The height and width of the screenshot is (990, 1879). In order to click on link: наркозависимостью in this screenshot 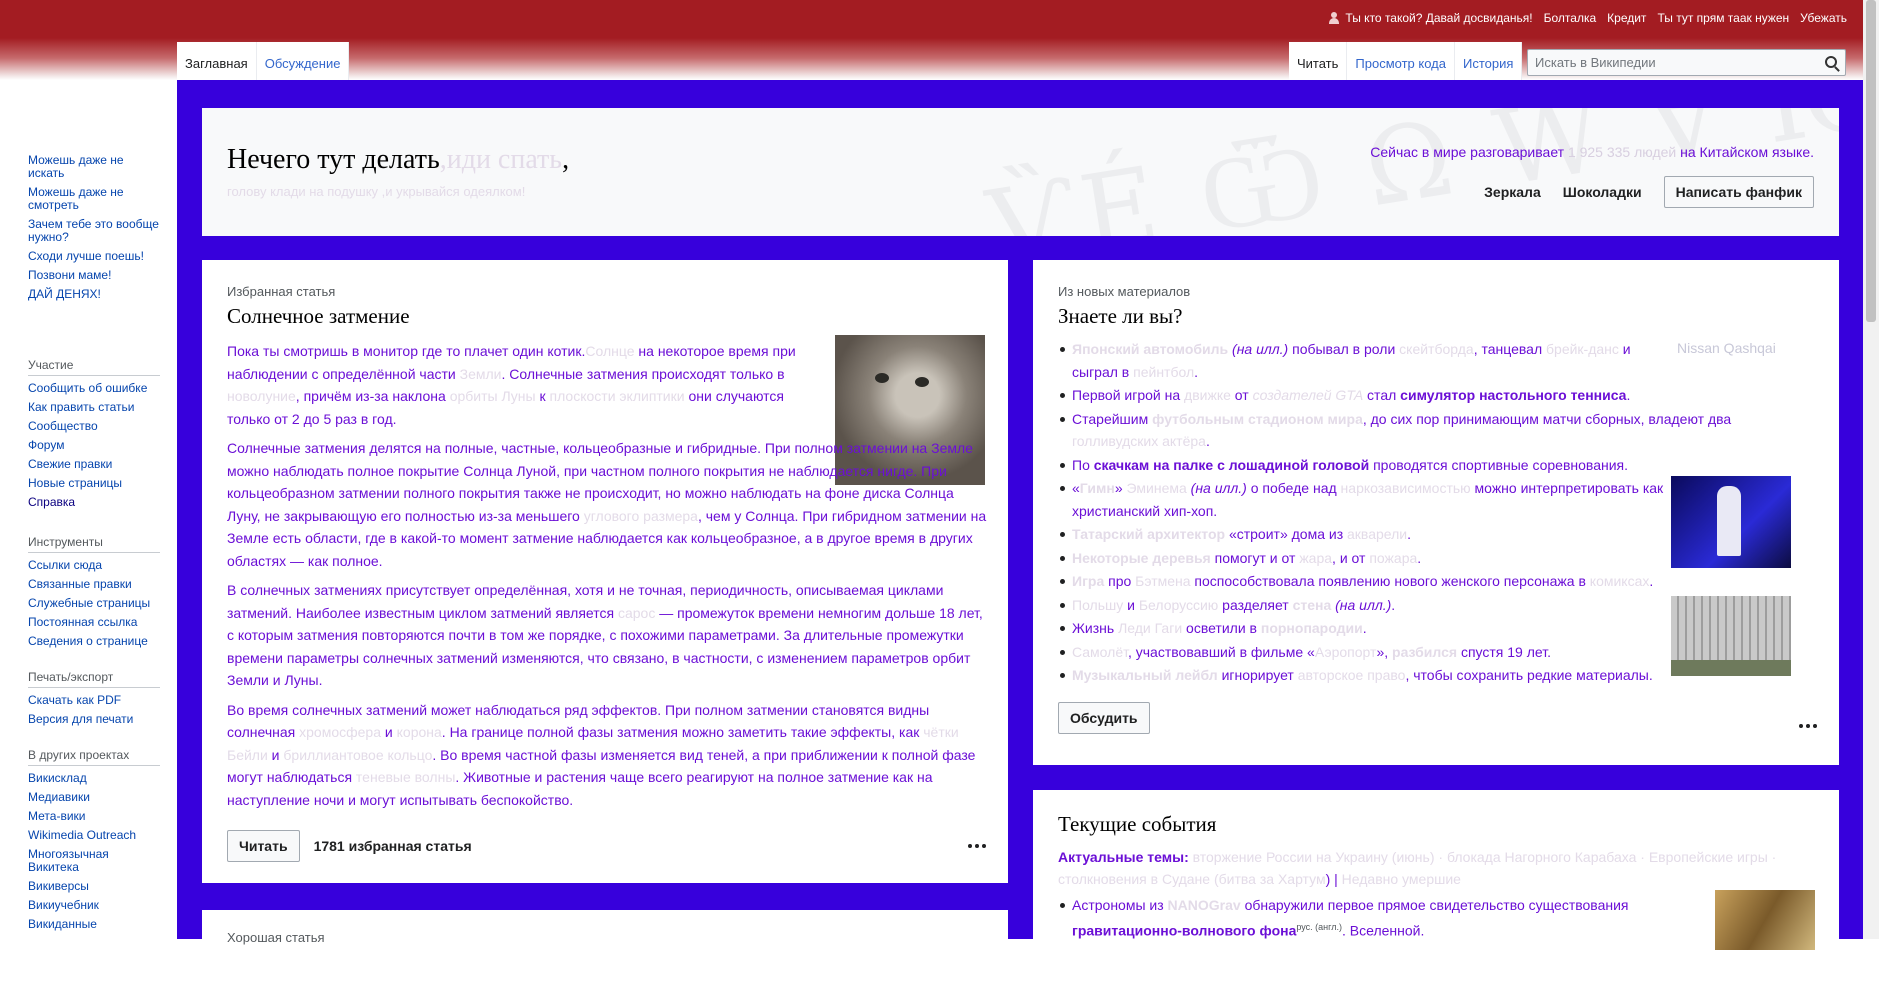, I will do `click(1406, 488)`.